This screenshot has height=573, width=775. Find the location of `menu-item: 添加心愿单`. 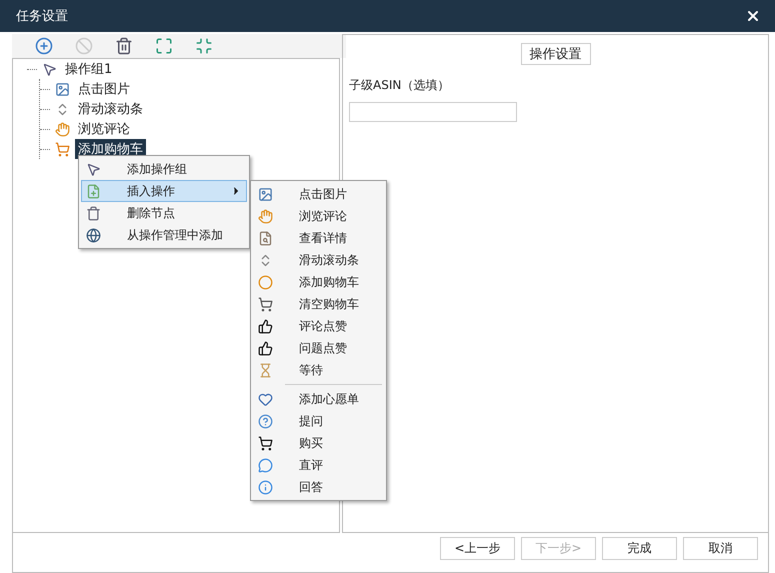

menu-item: 添加心愿单 is located at coordinates (318, 399).